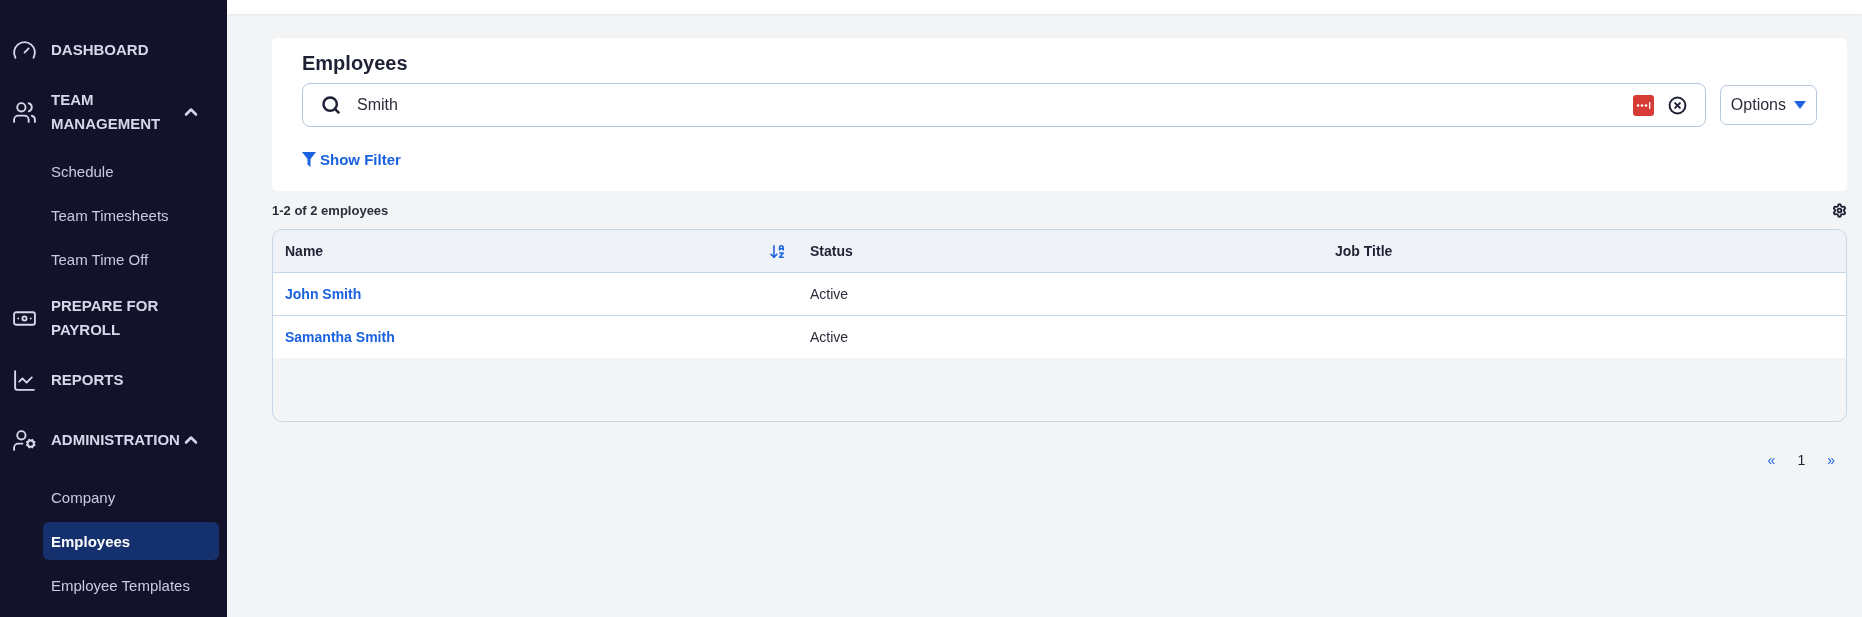 Image resolution: width=1862 pixels, height=617 pixels. What do you see at coordinates (113, 318) in the screenshot?
I see `sidebar-section: PREPARE FOR PAYROLL` at bounding box center [113, 318].